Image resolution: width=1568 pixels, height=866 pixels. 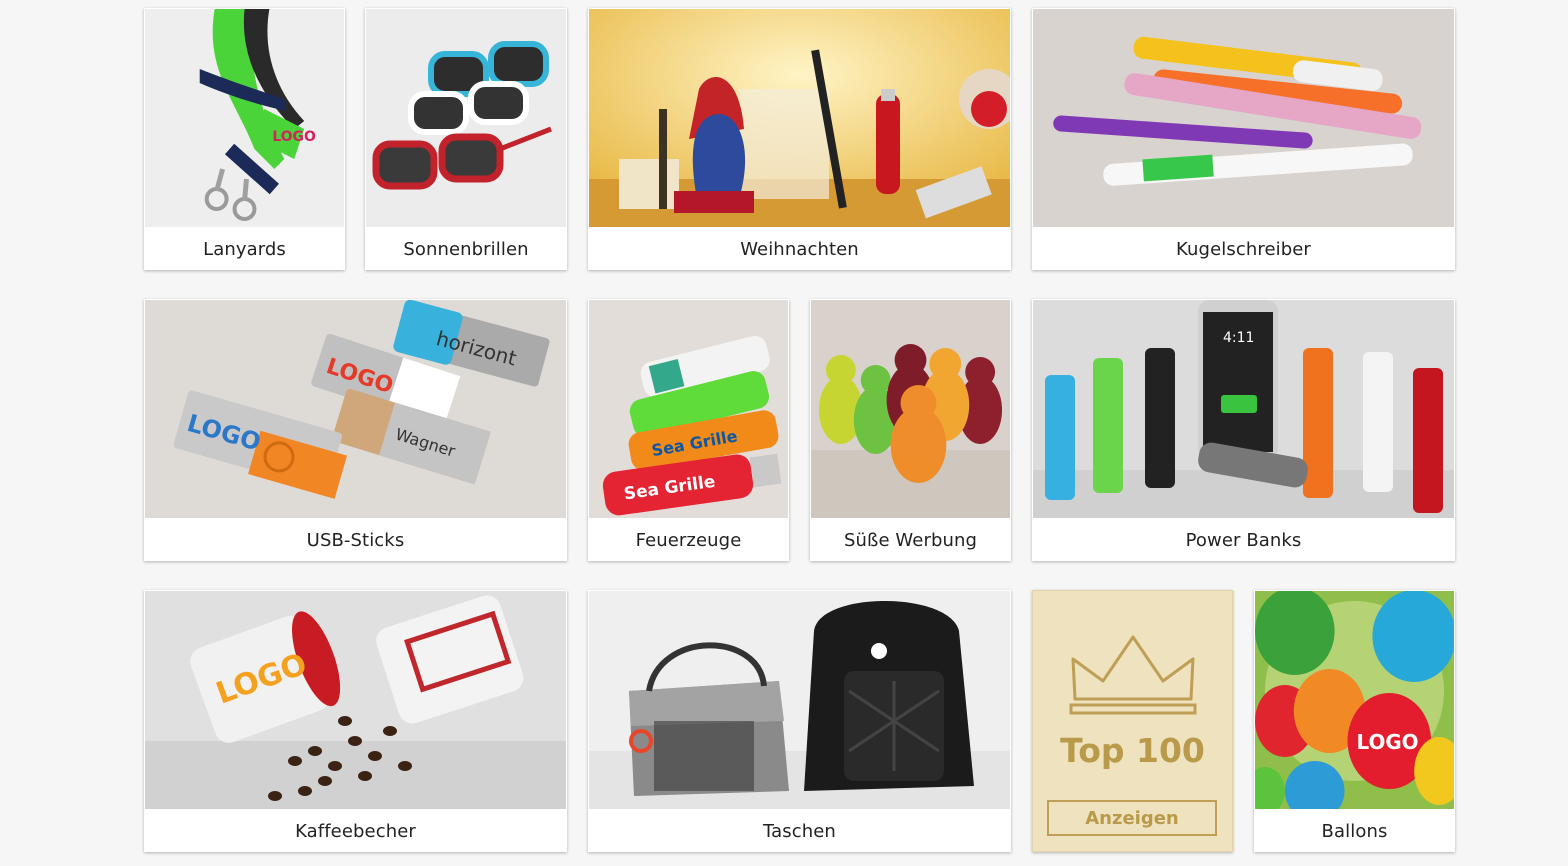 I want to click on category-tile-power-banks: 4:11 Power Banks, so click(x=1243, y=430).